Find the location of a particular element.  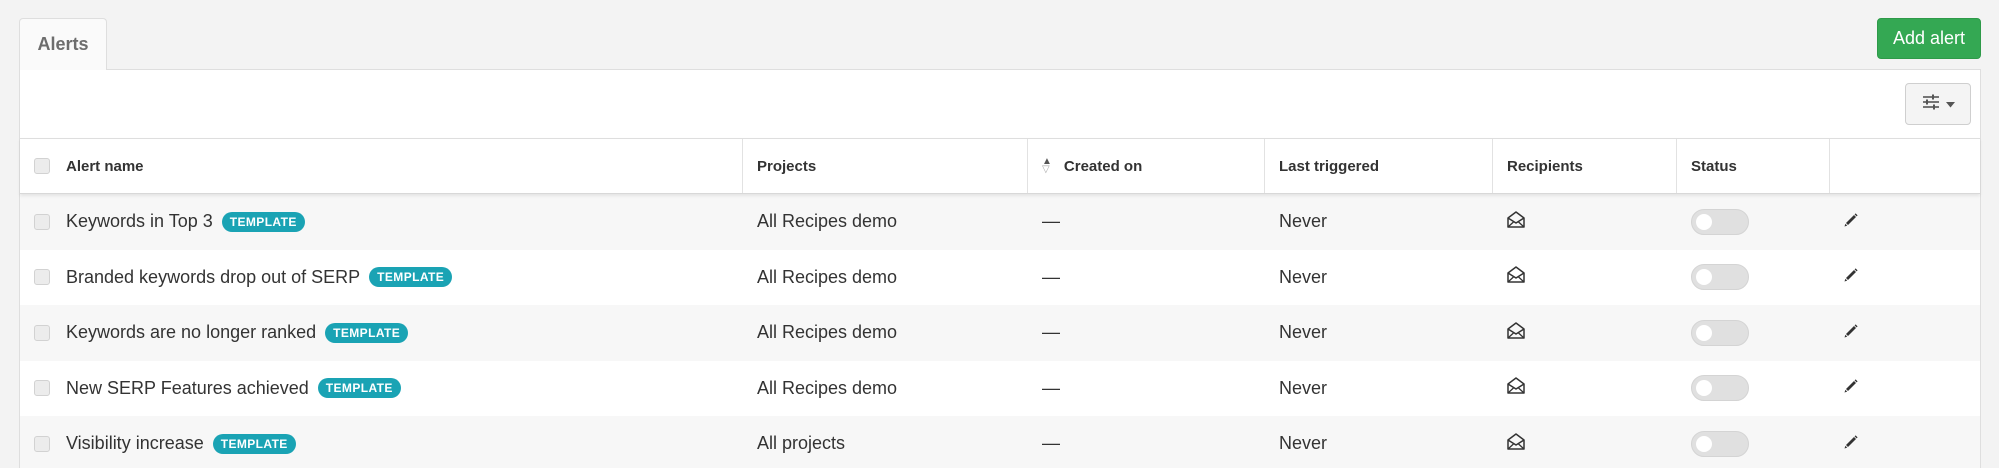

alert-name: Keywords in Top 3 is located at coordinates (139, 221).